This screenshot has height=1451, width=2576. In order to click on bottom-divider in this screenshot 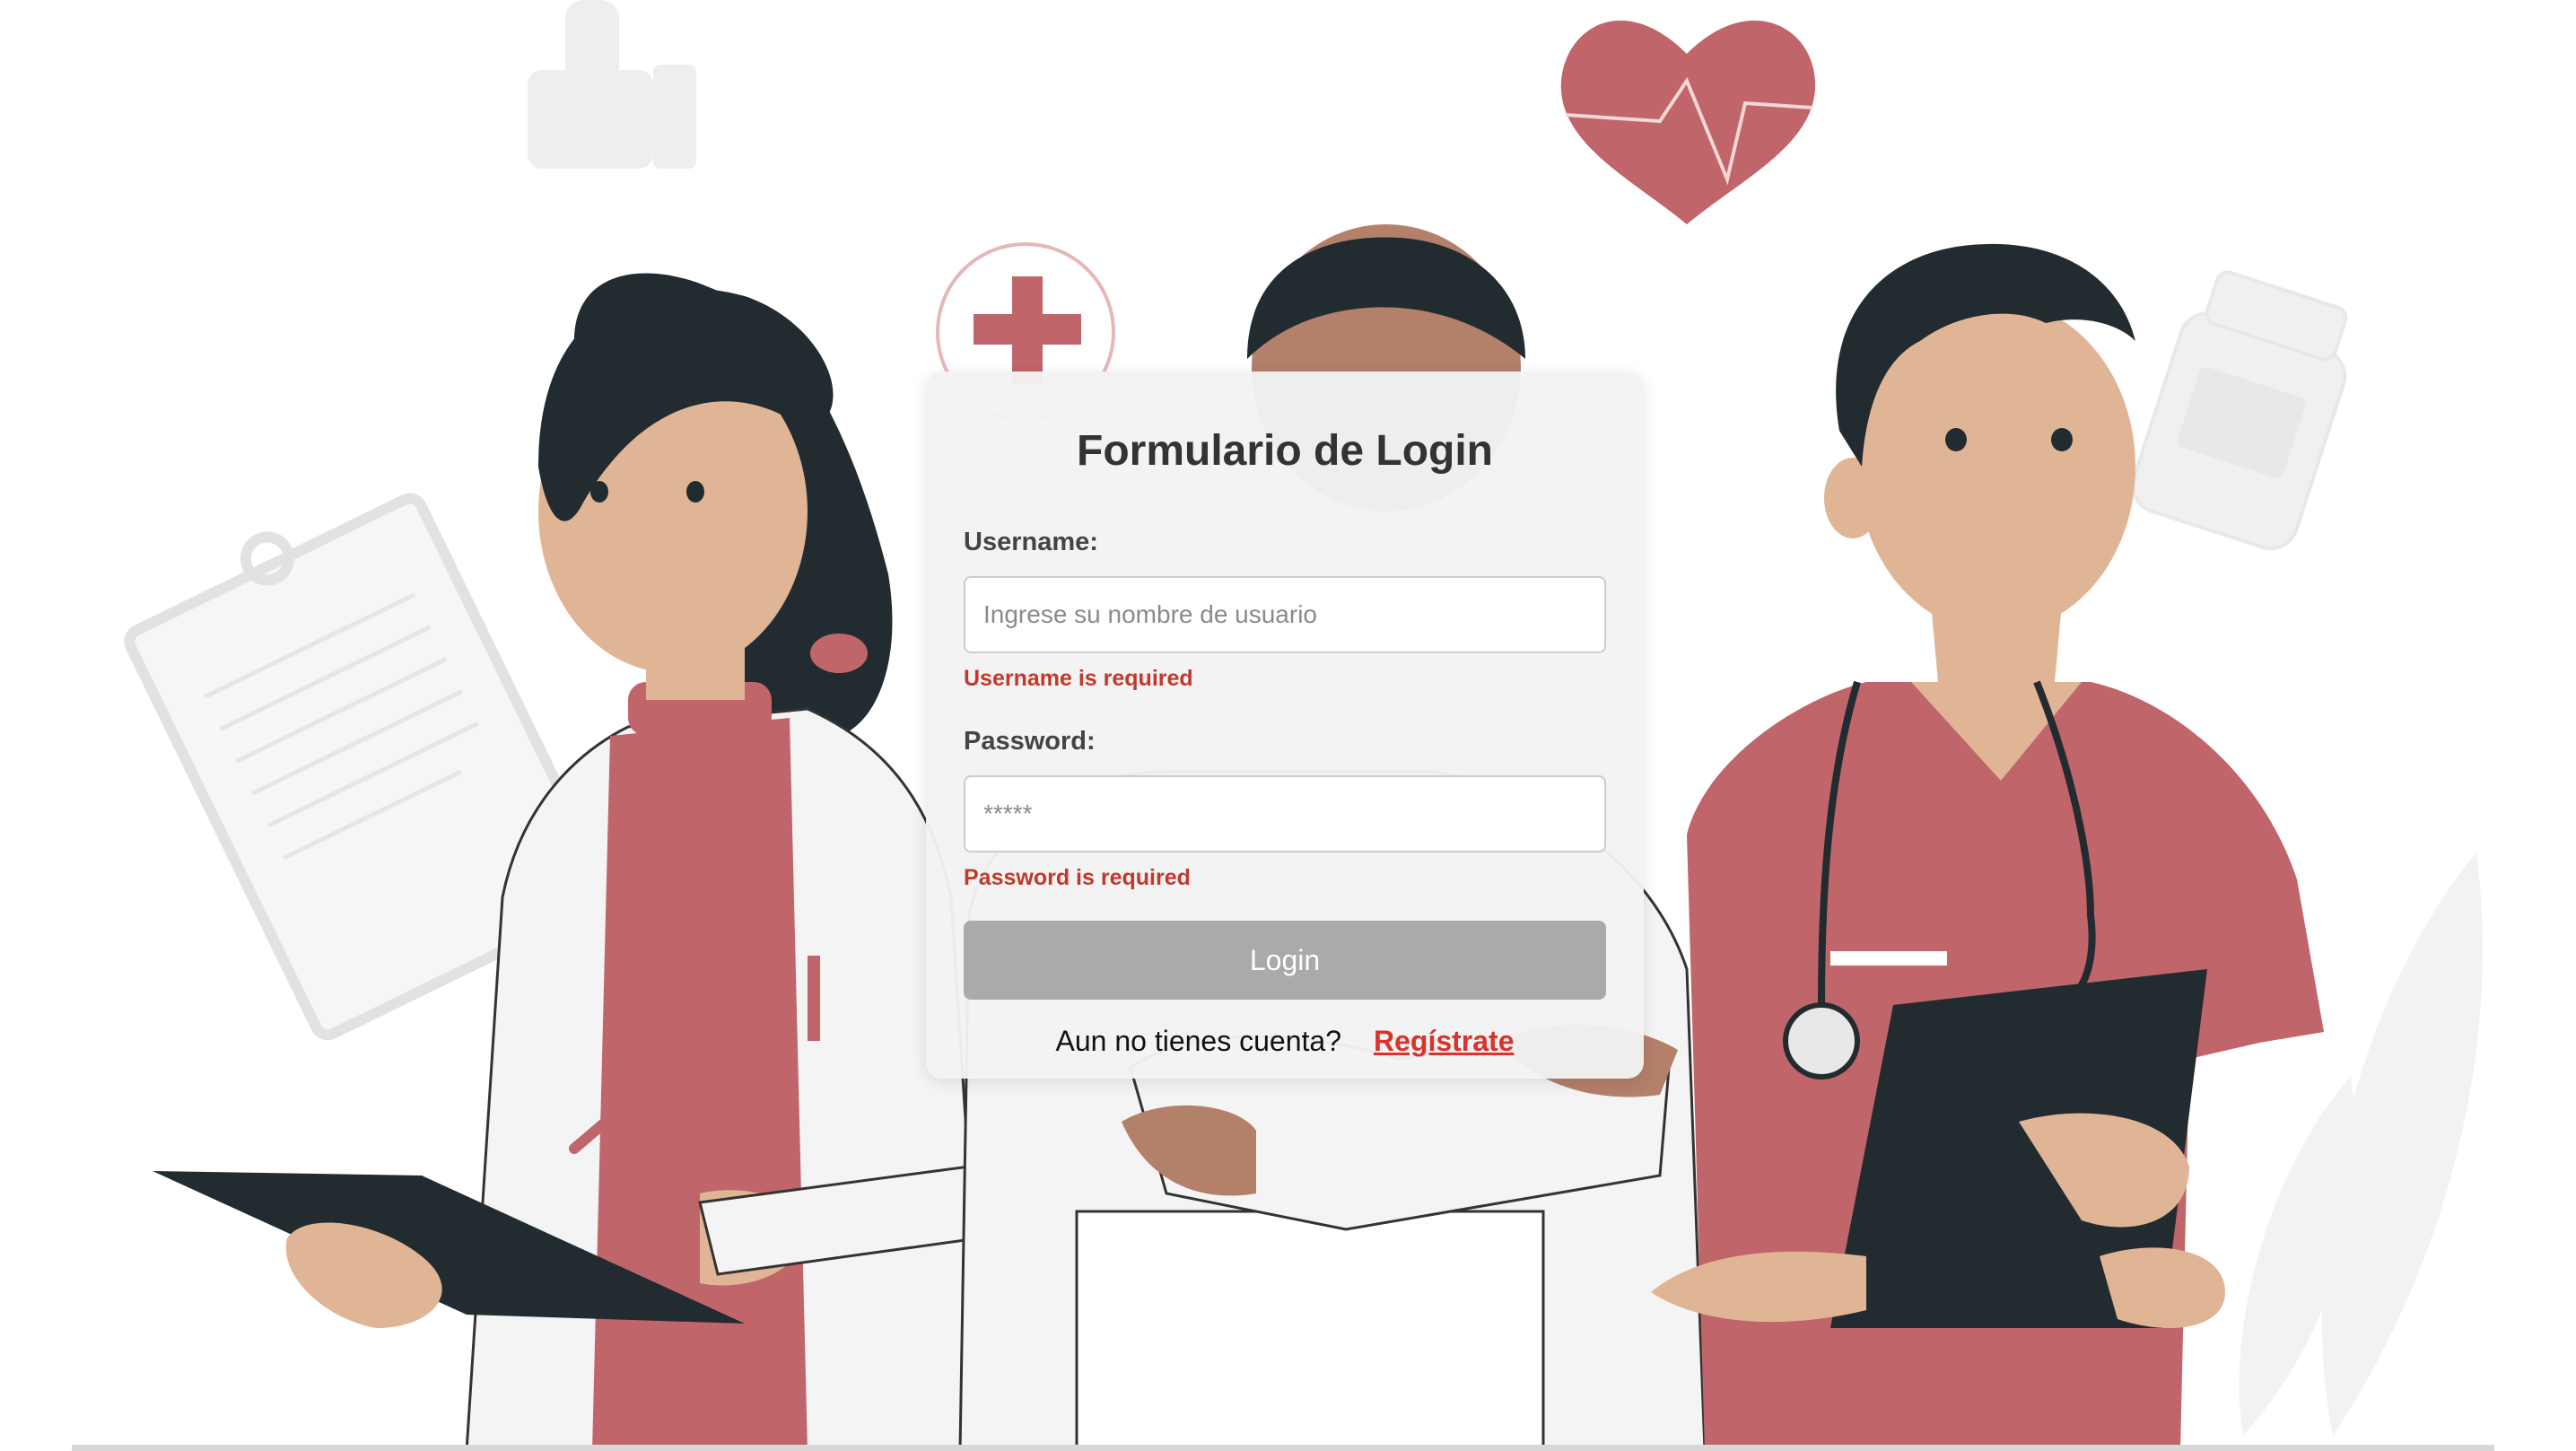, I will do `click(1283, 1448)`.